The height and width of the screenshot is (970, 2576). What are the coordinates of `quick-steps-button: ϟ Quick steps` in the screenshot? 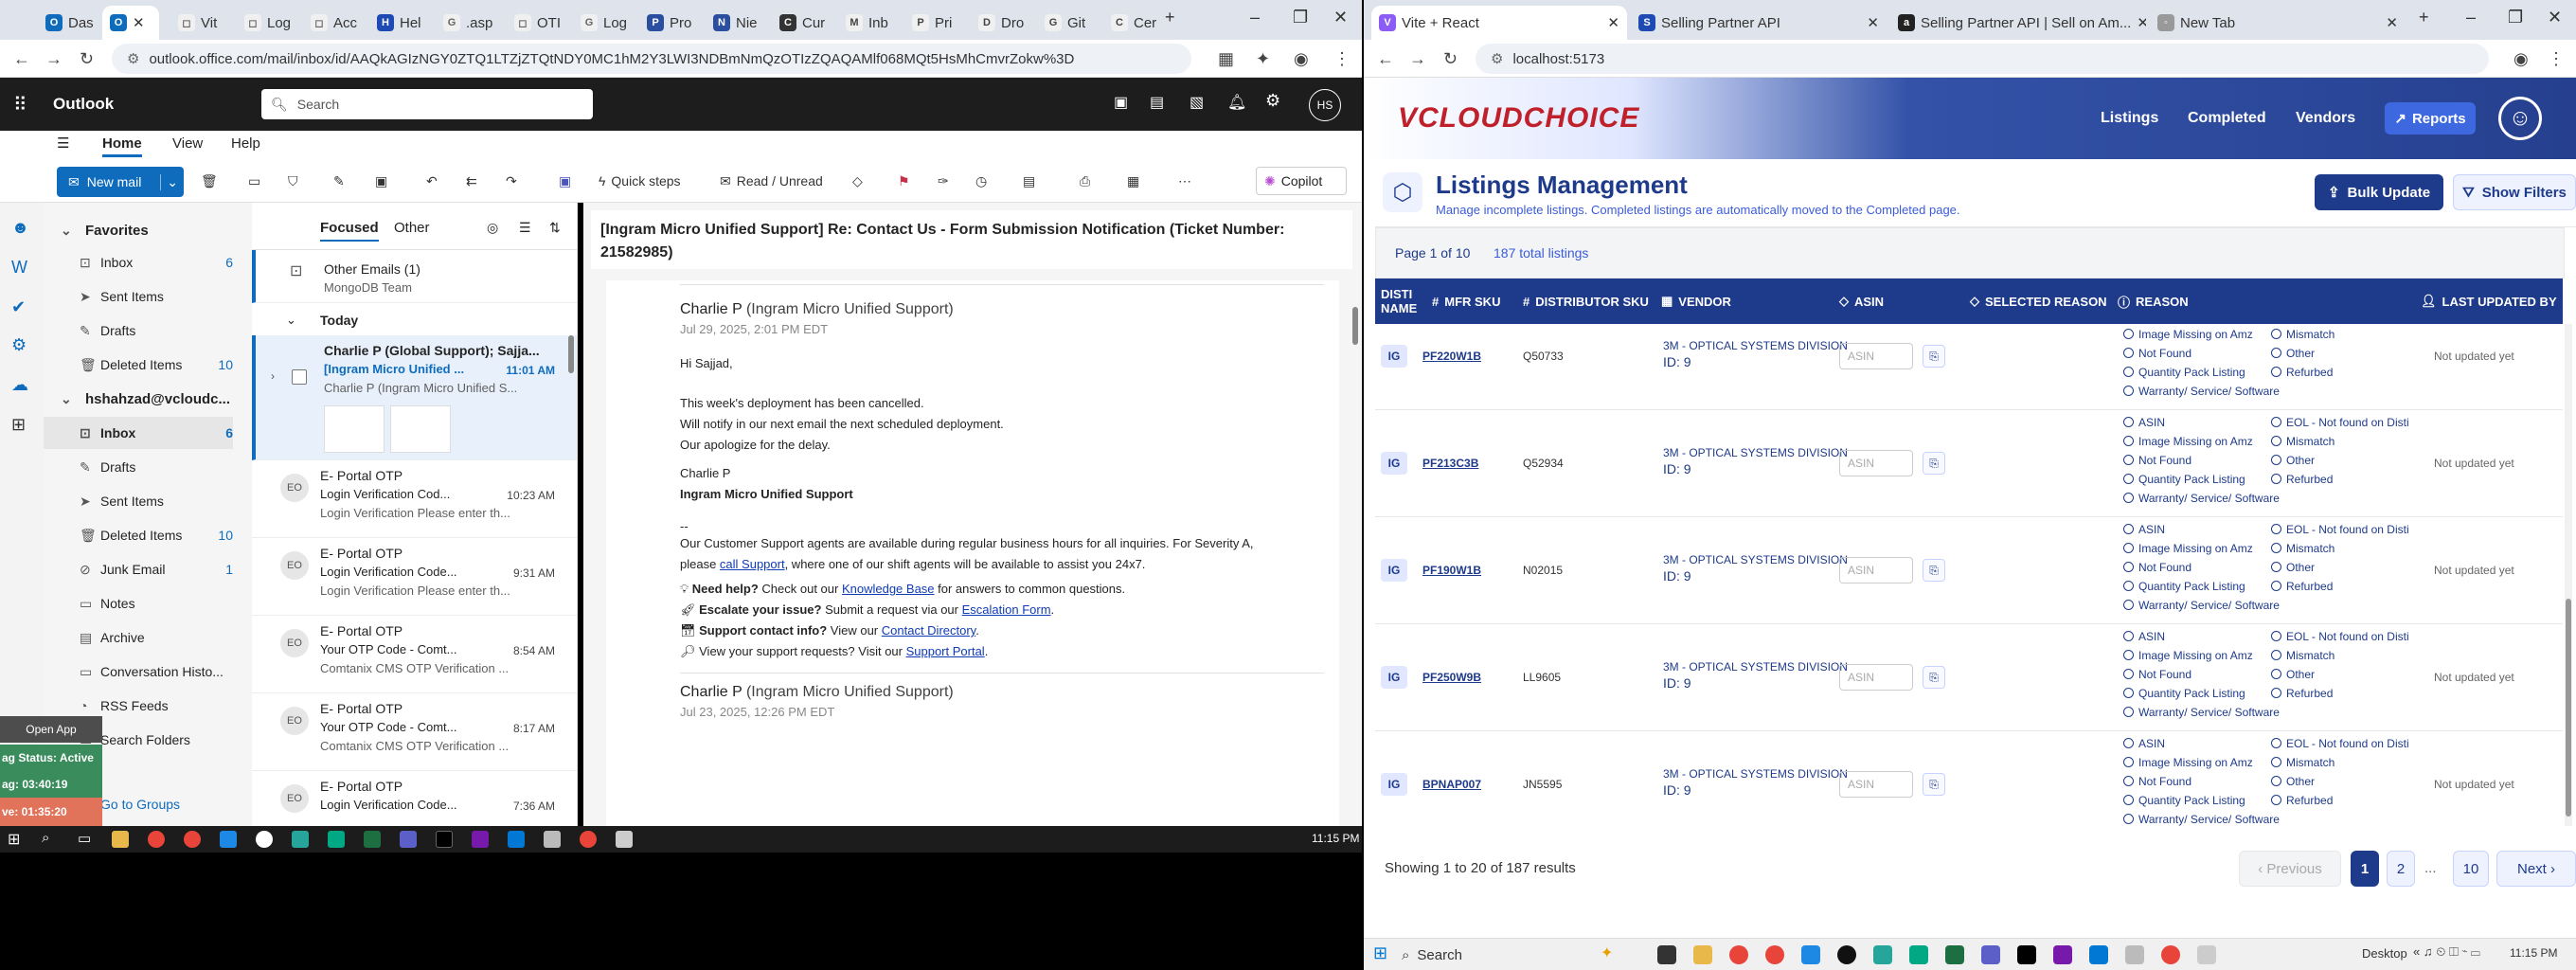 It's located at (640, 181).